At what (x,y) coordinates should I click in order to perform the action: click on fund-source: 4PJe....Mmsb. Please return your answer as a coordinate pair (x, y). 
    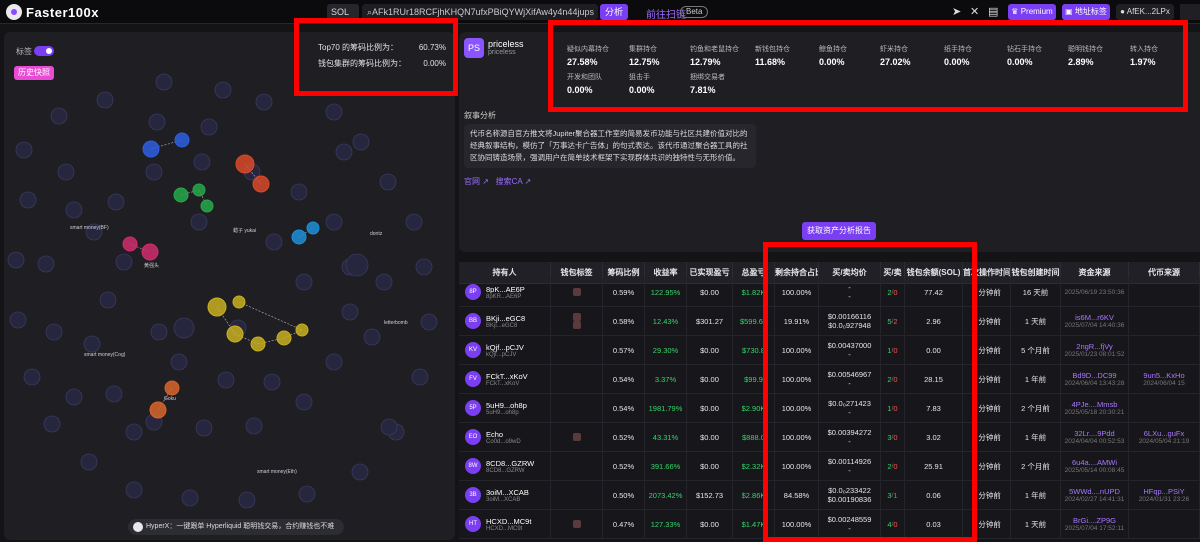
    Looking at the image, I should click on (1095, 404).